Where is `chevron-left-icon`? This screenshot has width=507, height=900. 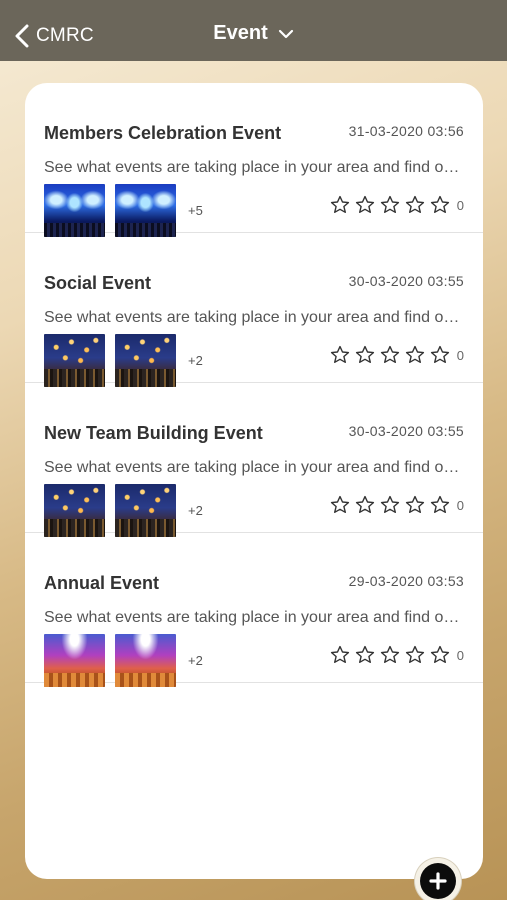 chevron-left-icon is located at coordinates (22, 36).